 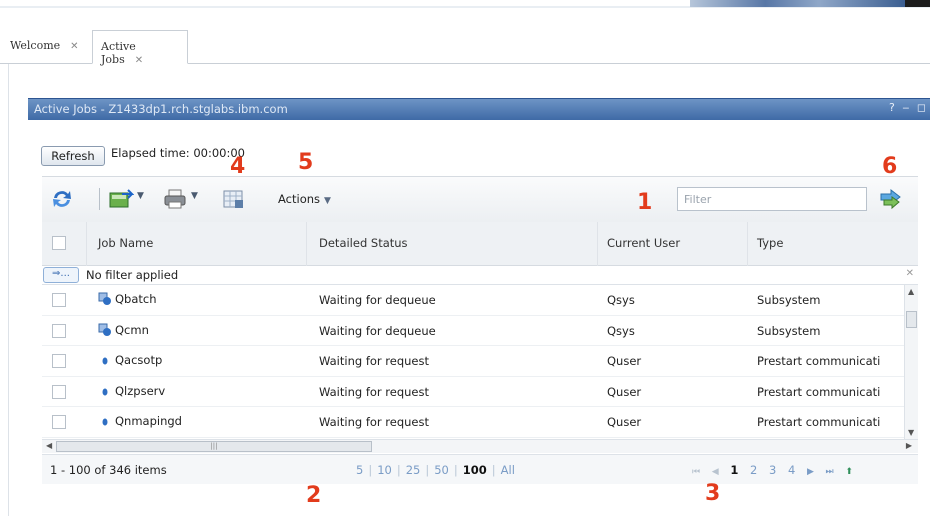 What do you see at coordinates (734, 470) in the screenshot?
I see `page-1: 1` at bounding box center [734, 470].